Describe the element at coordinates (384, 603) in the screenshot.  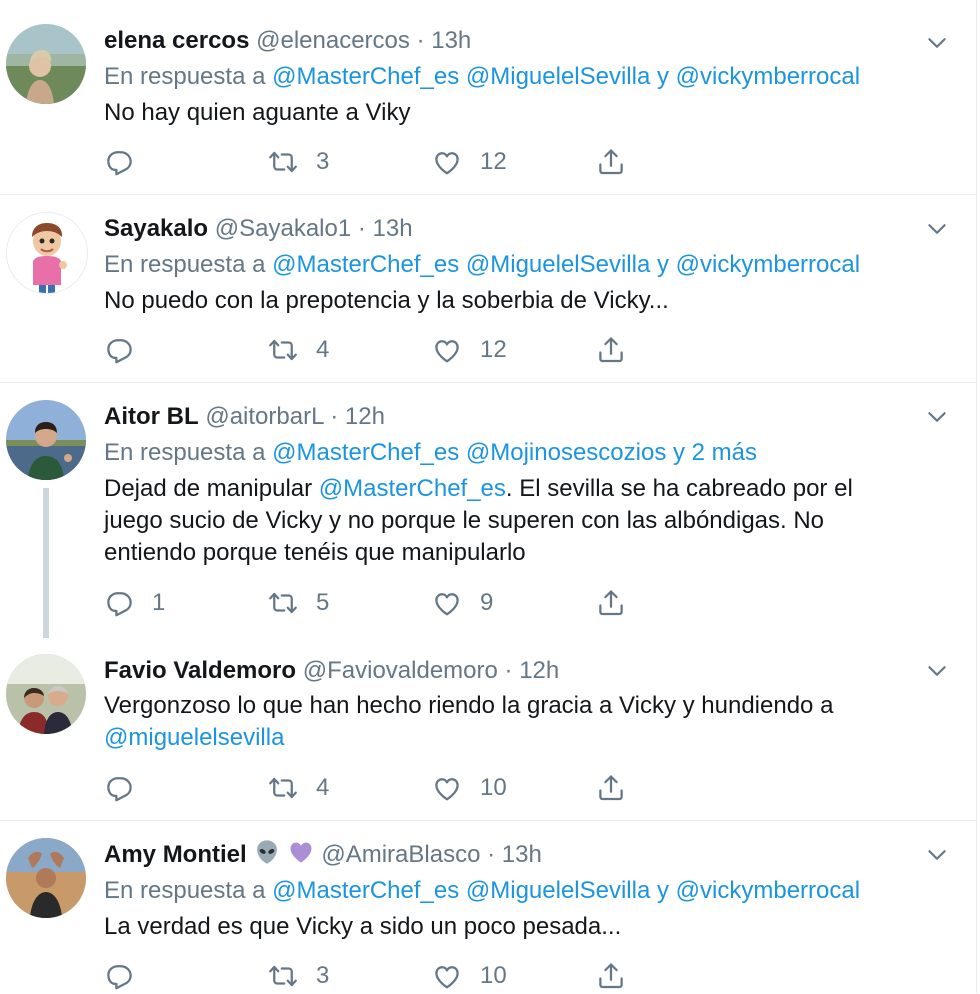
I see `tweet-actions: 1 5 9` at that location.